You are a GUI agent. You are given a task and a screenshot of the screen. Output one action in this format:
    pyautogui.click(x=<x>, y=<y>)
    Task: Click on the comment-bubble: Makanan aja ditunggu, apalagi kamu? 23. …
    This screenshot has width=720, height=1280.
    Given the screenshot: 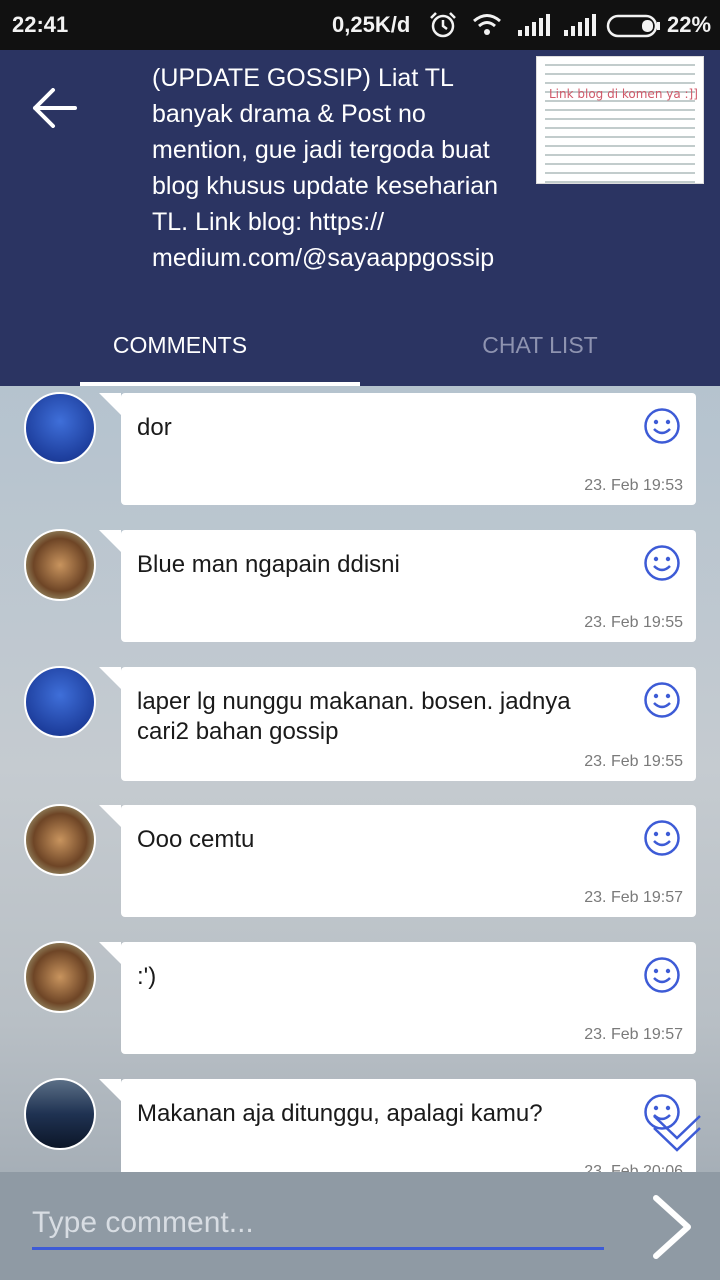 What is the action you would take?
    pyautogui.click(x=397, y=1125)
    